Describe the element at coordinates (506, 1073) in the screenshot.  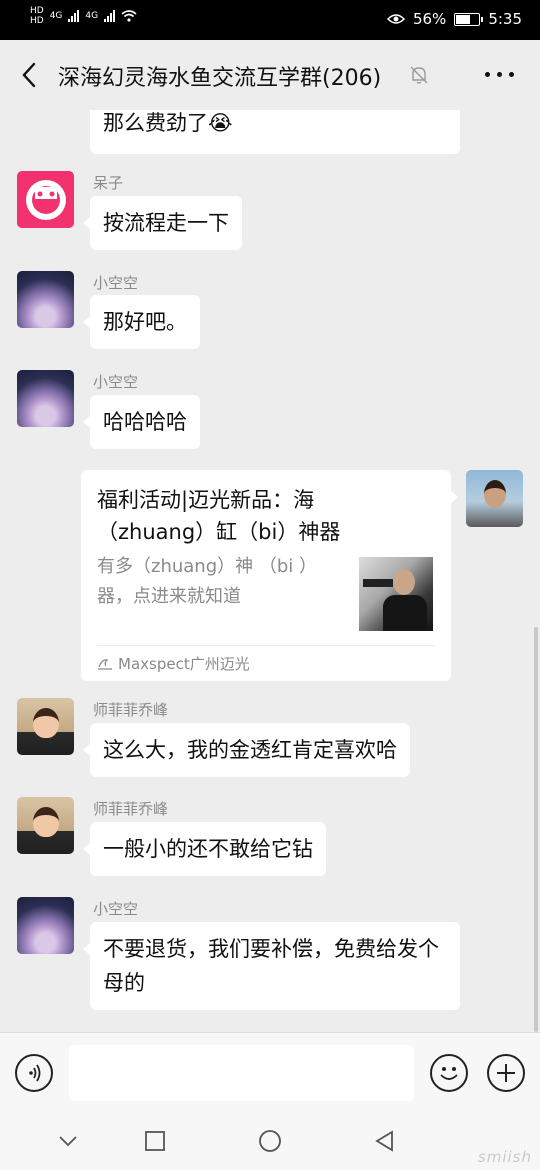
I see `plus-icon` at that location.